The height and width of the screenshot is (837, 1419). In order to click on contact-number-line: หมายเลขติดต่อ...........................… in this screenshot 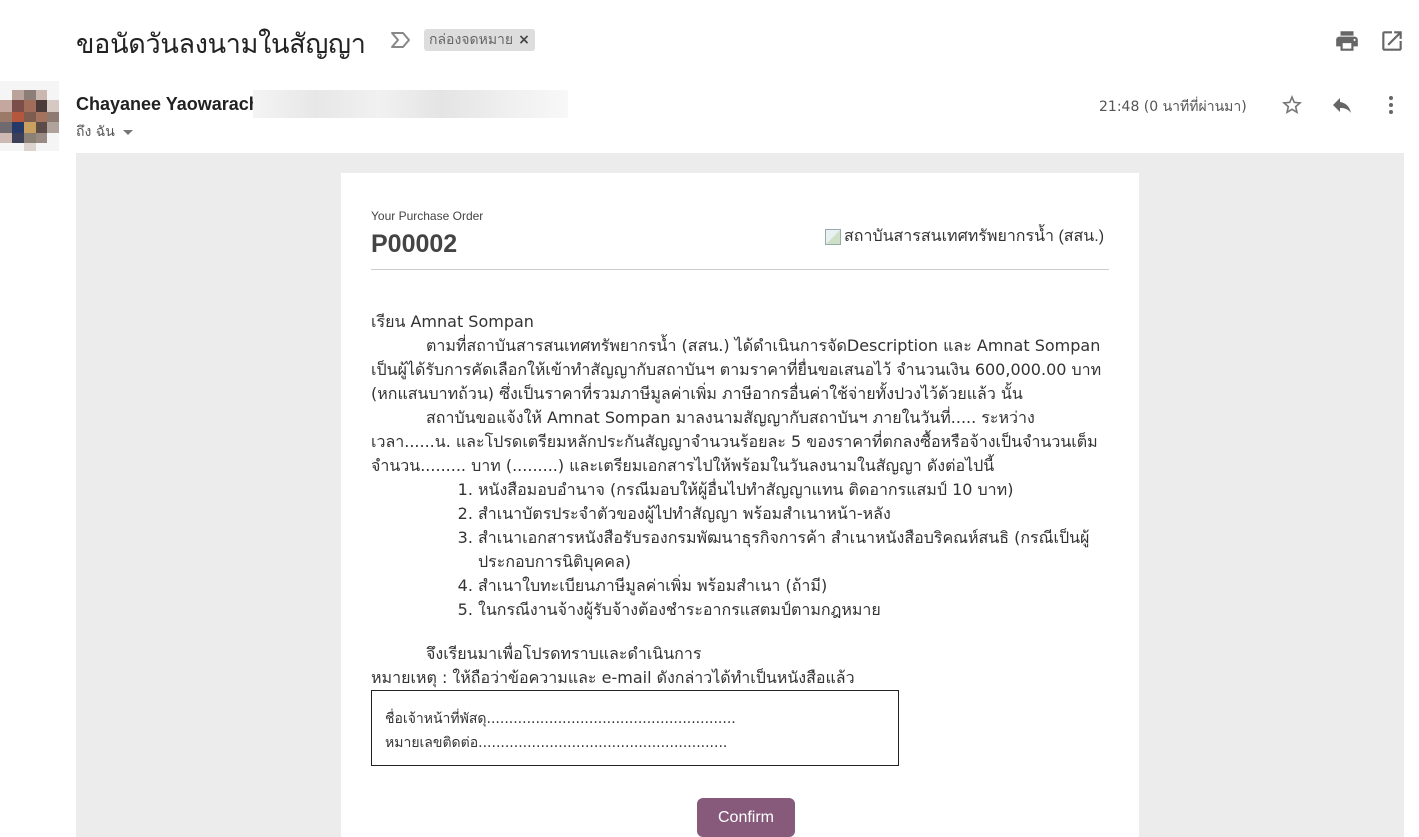, I will do `click(556, 743)`.